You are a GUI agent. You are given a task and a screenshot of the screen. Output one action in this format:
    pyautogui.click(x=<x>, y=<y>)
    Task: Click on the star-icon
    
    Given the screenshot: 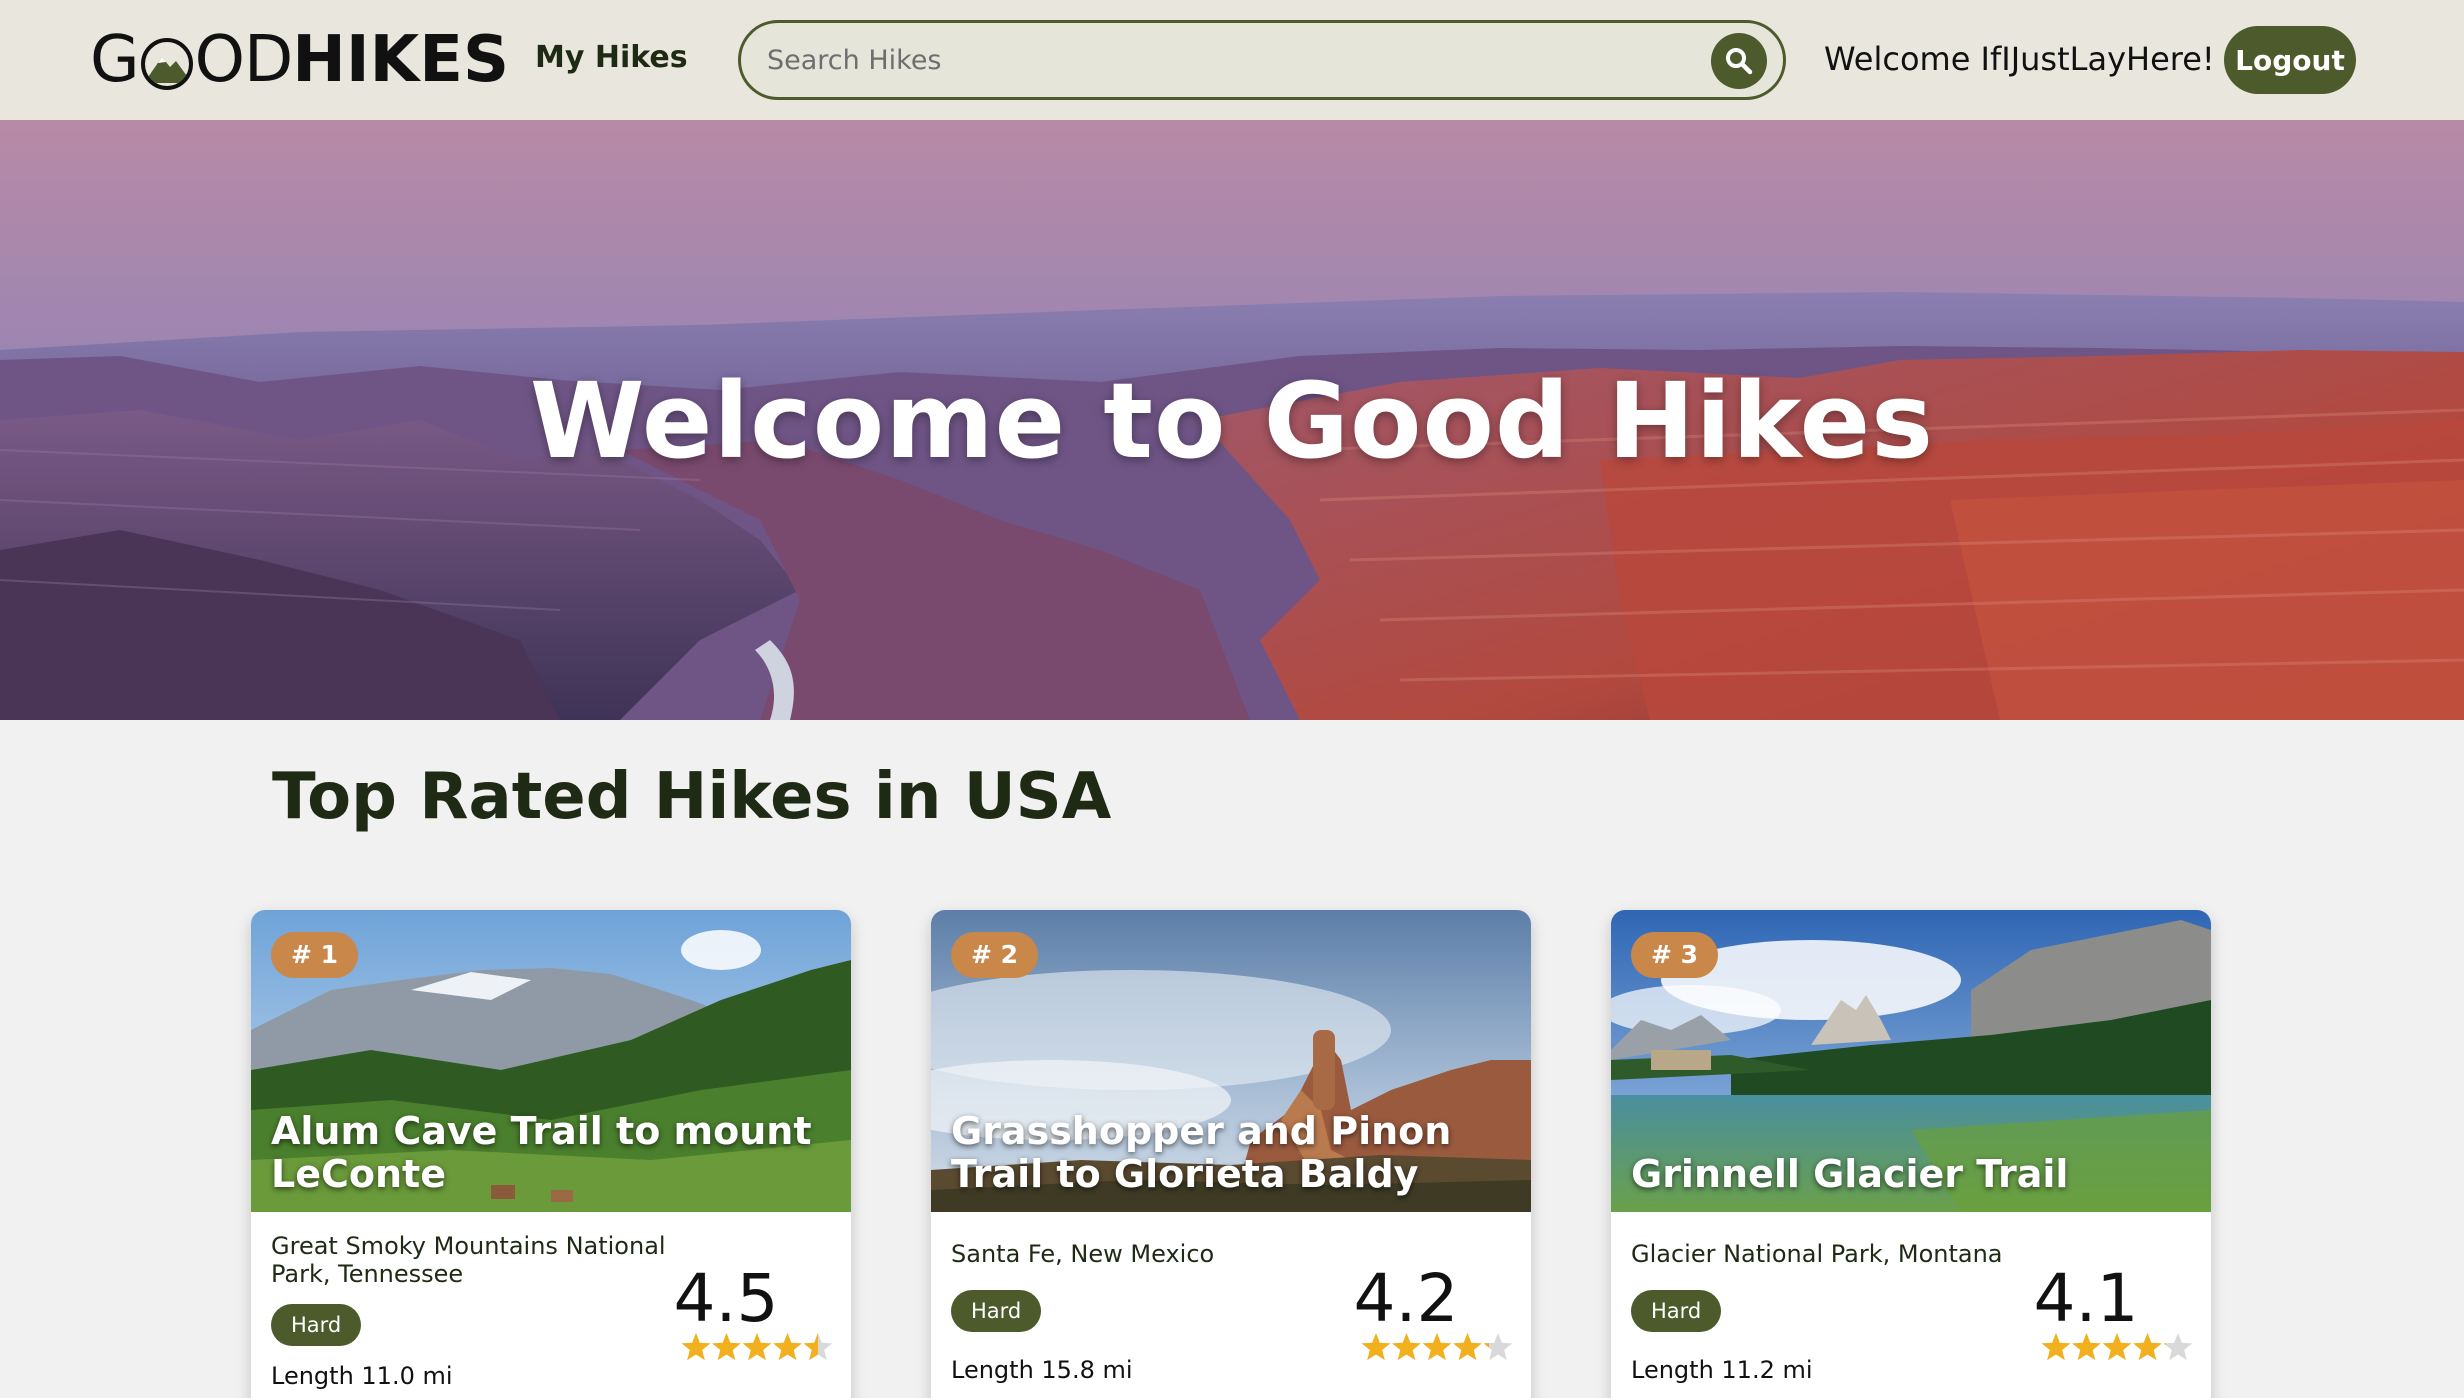 What is the action you would take?
    pyautogui.click(x=2178, y=1347)
    